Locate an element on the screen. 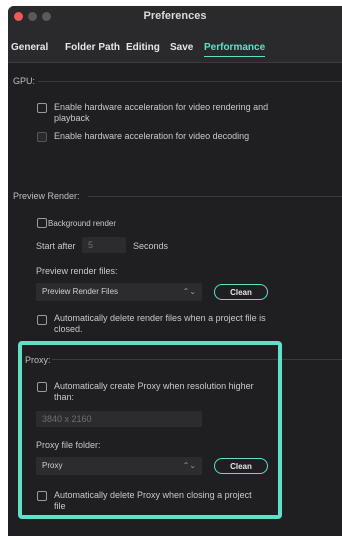  title-bar: Preferences is located at coordinates (175, 17).